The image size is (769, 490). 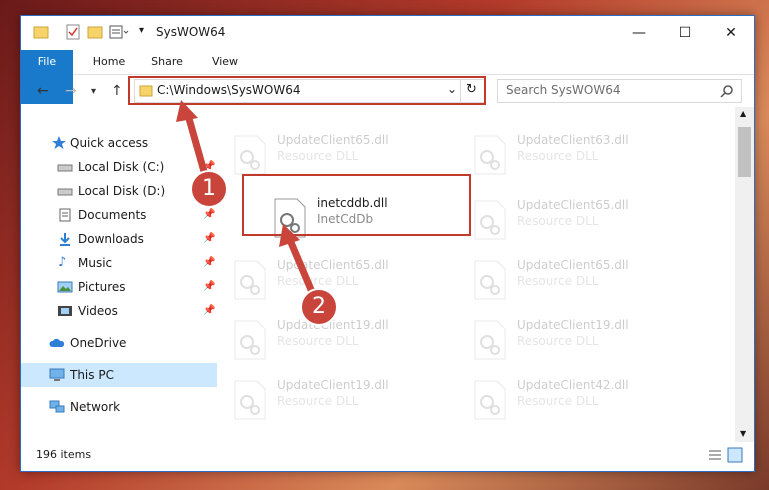 I want to click on arrow-1-shaft, so click(x=196, y=145).